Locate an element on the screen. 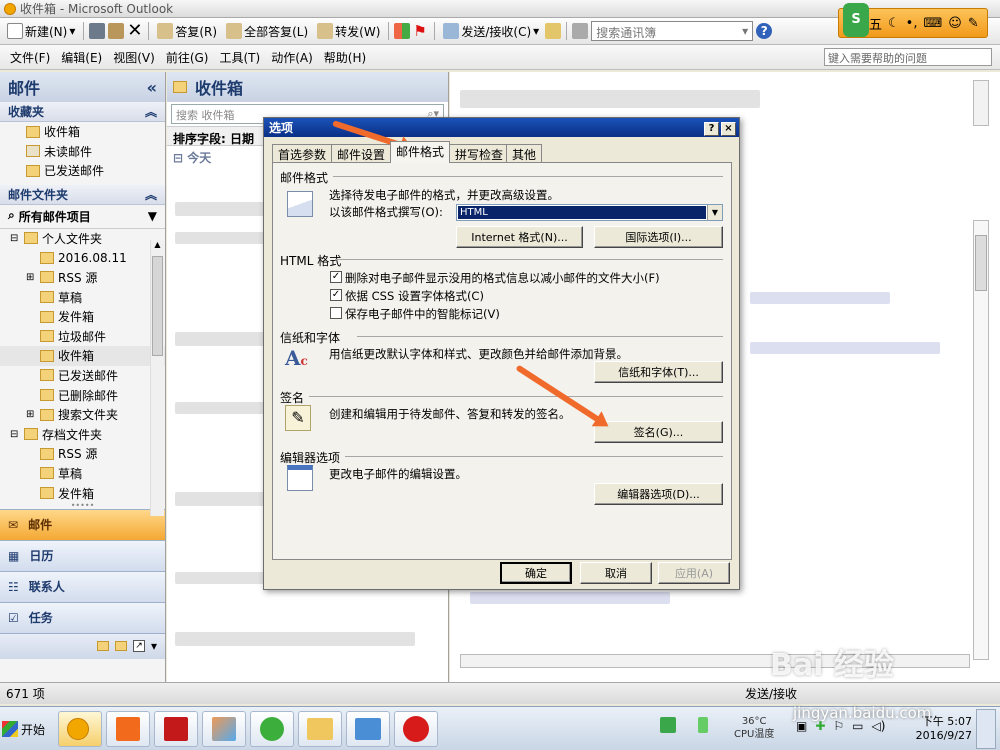 This screenshot has height=750, width=1000. apply-button: 应用(A) is located at coordinates (694, 573).